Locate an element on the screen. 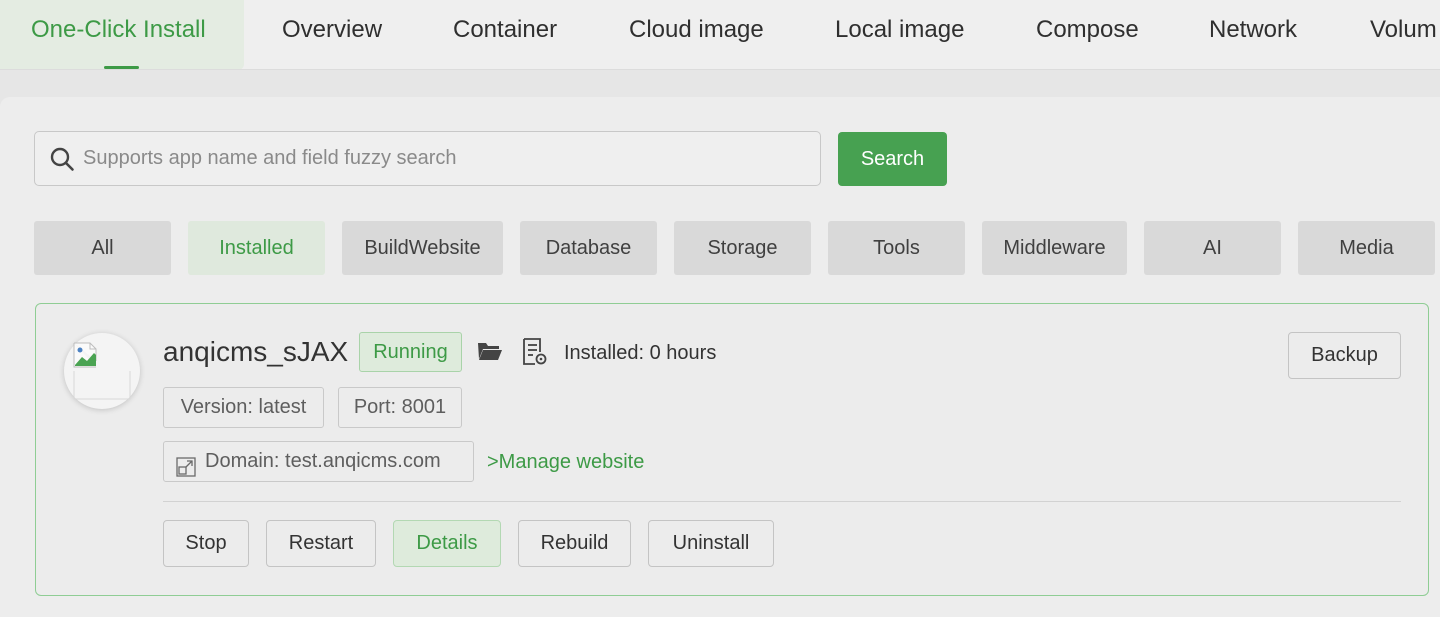 This screenshot has height=617, width=1440. manage-website-link: >Manage website is located at coordinates (565, 462).